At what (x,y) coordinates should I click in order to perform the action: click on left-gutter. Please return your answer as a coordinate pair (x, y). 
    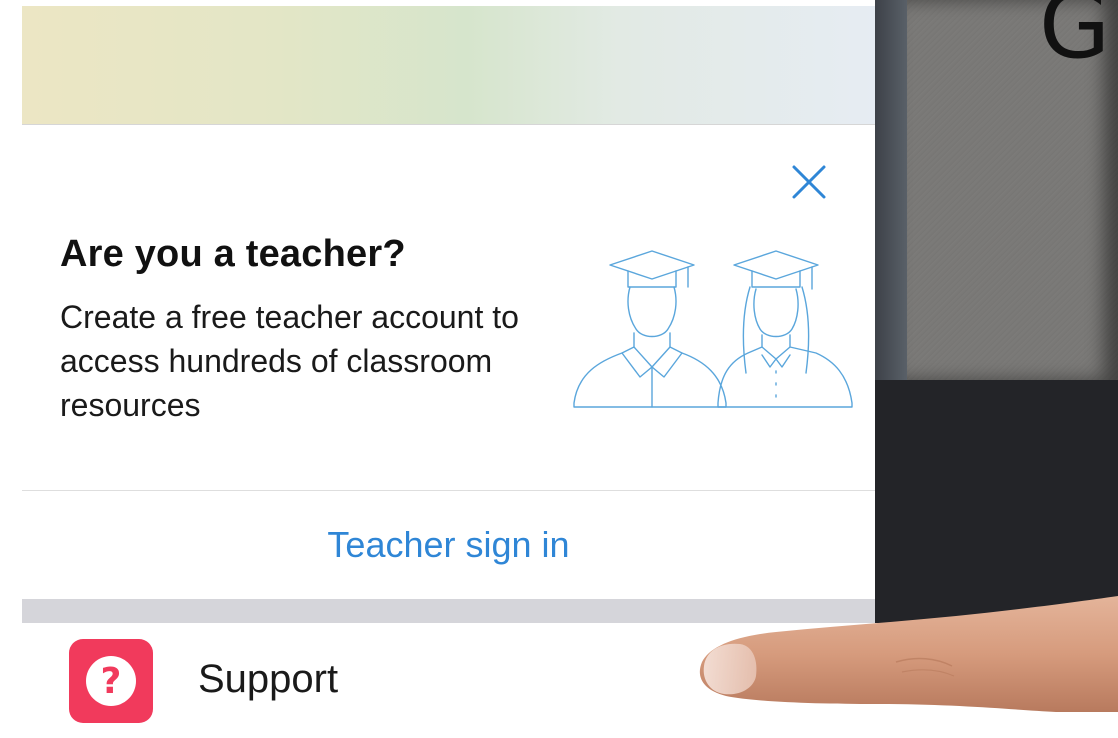
    Looking at the image, I should click on (11, 369).